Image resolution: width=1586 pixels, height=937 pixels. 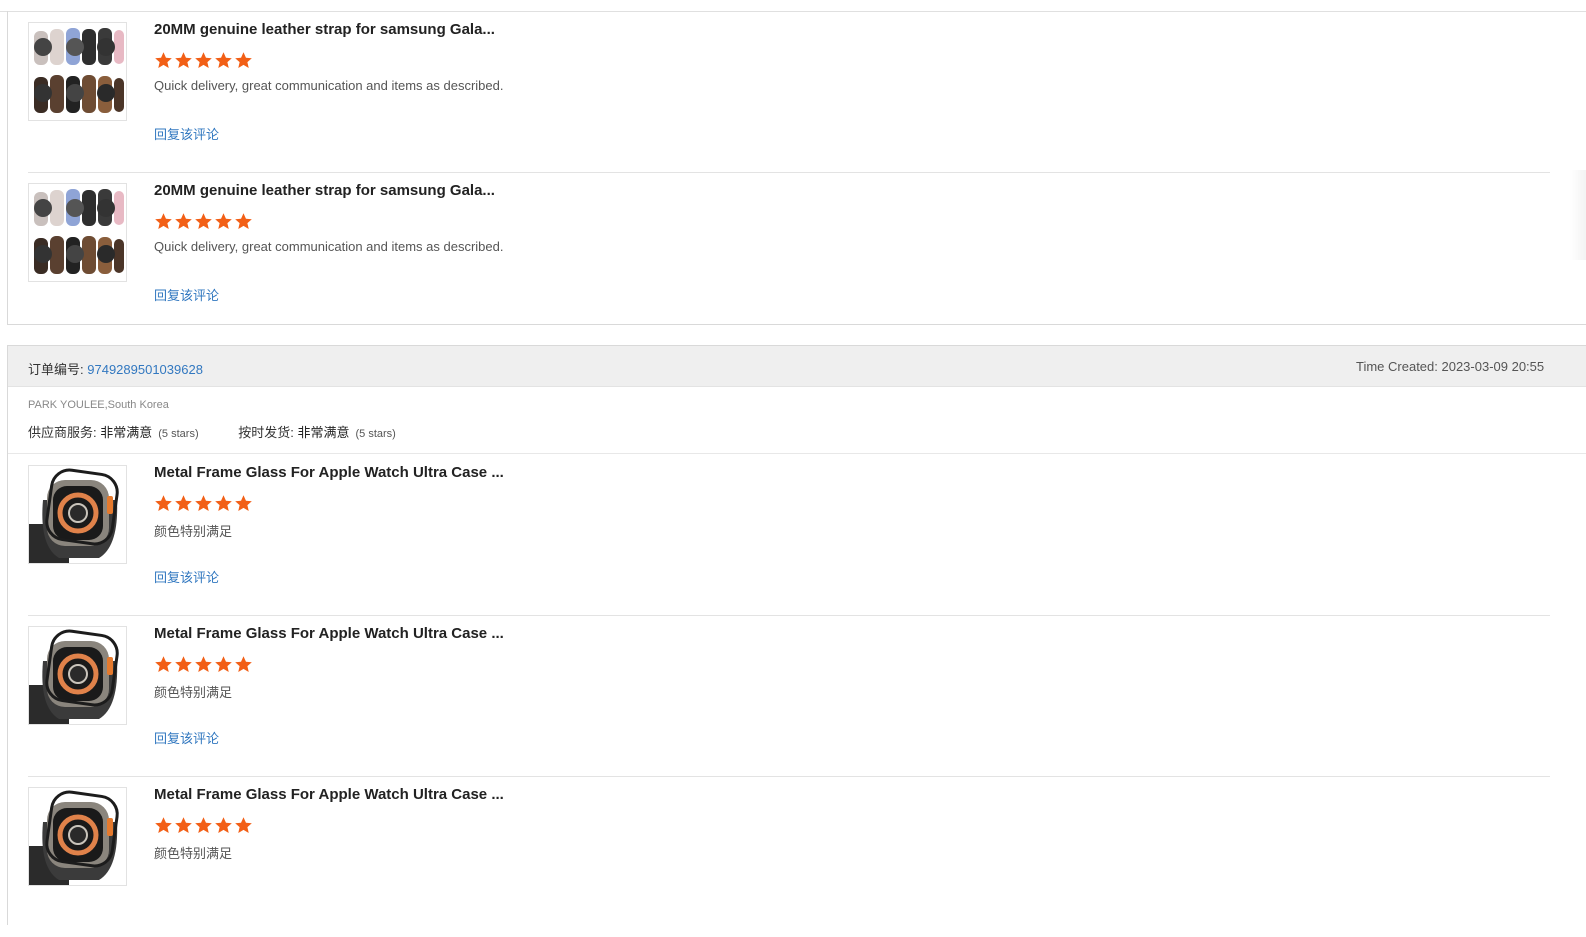 I want to click on on-time-shipping-label: 按时发货:, so click(x=266, y=432).